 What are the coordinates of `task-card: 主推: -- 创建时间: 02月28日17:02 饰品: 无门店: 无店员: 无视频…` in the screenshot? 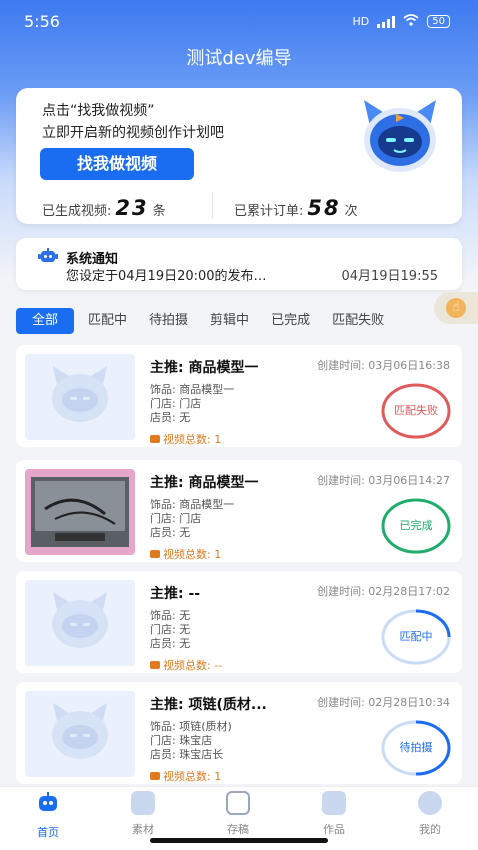 It's located at (239, 622).